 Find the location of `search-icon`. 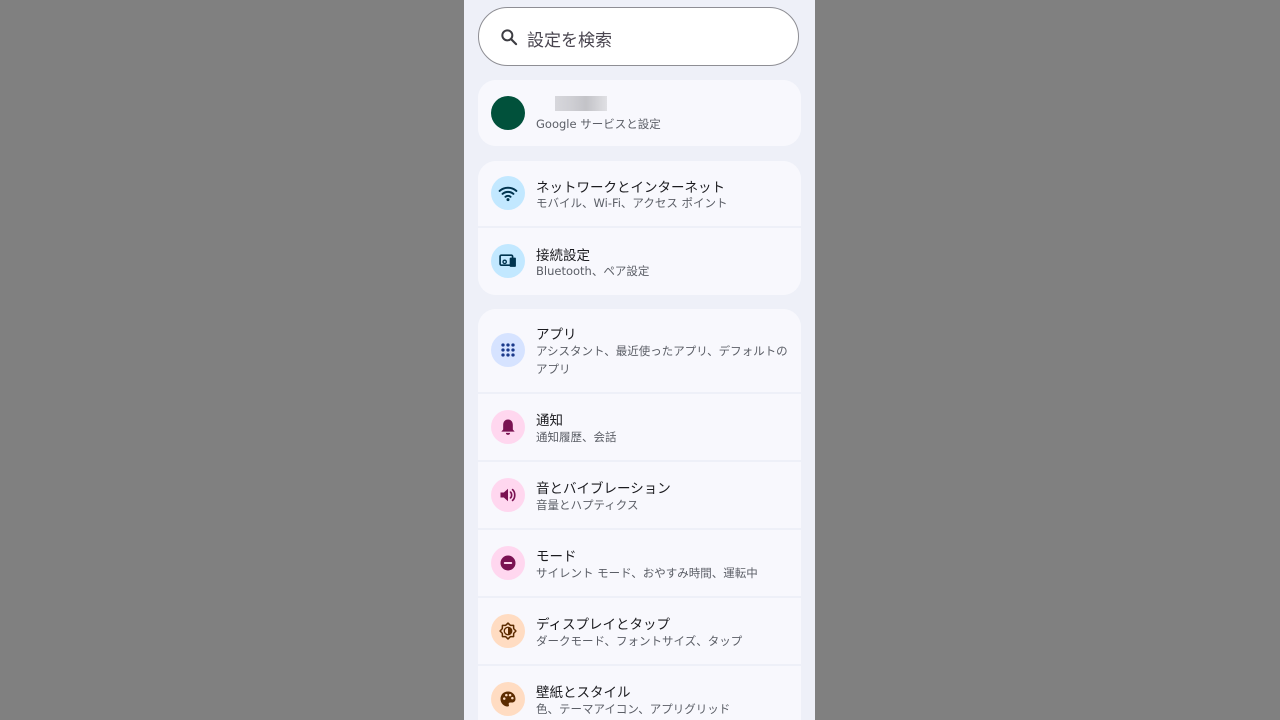

search-icon is located at coordinates (509, 37).